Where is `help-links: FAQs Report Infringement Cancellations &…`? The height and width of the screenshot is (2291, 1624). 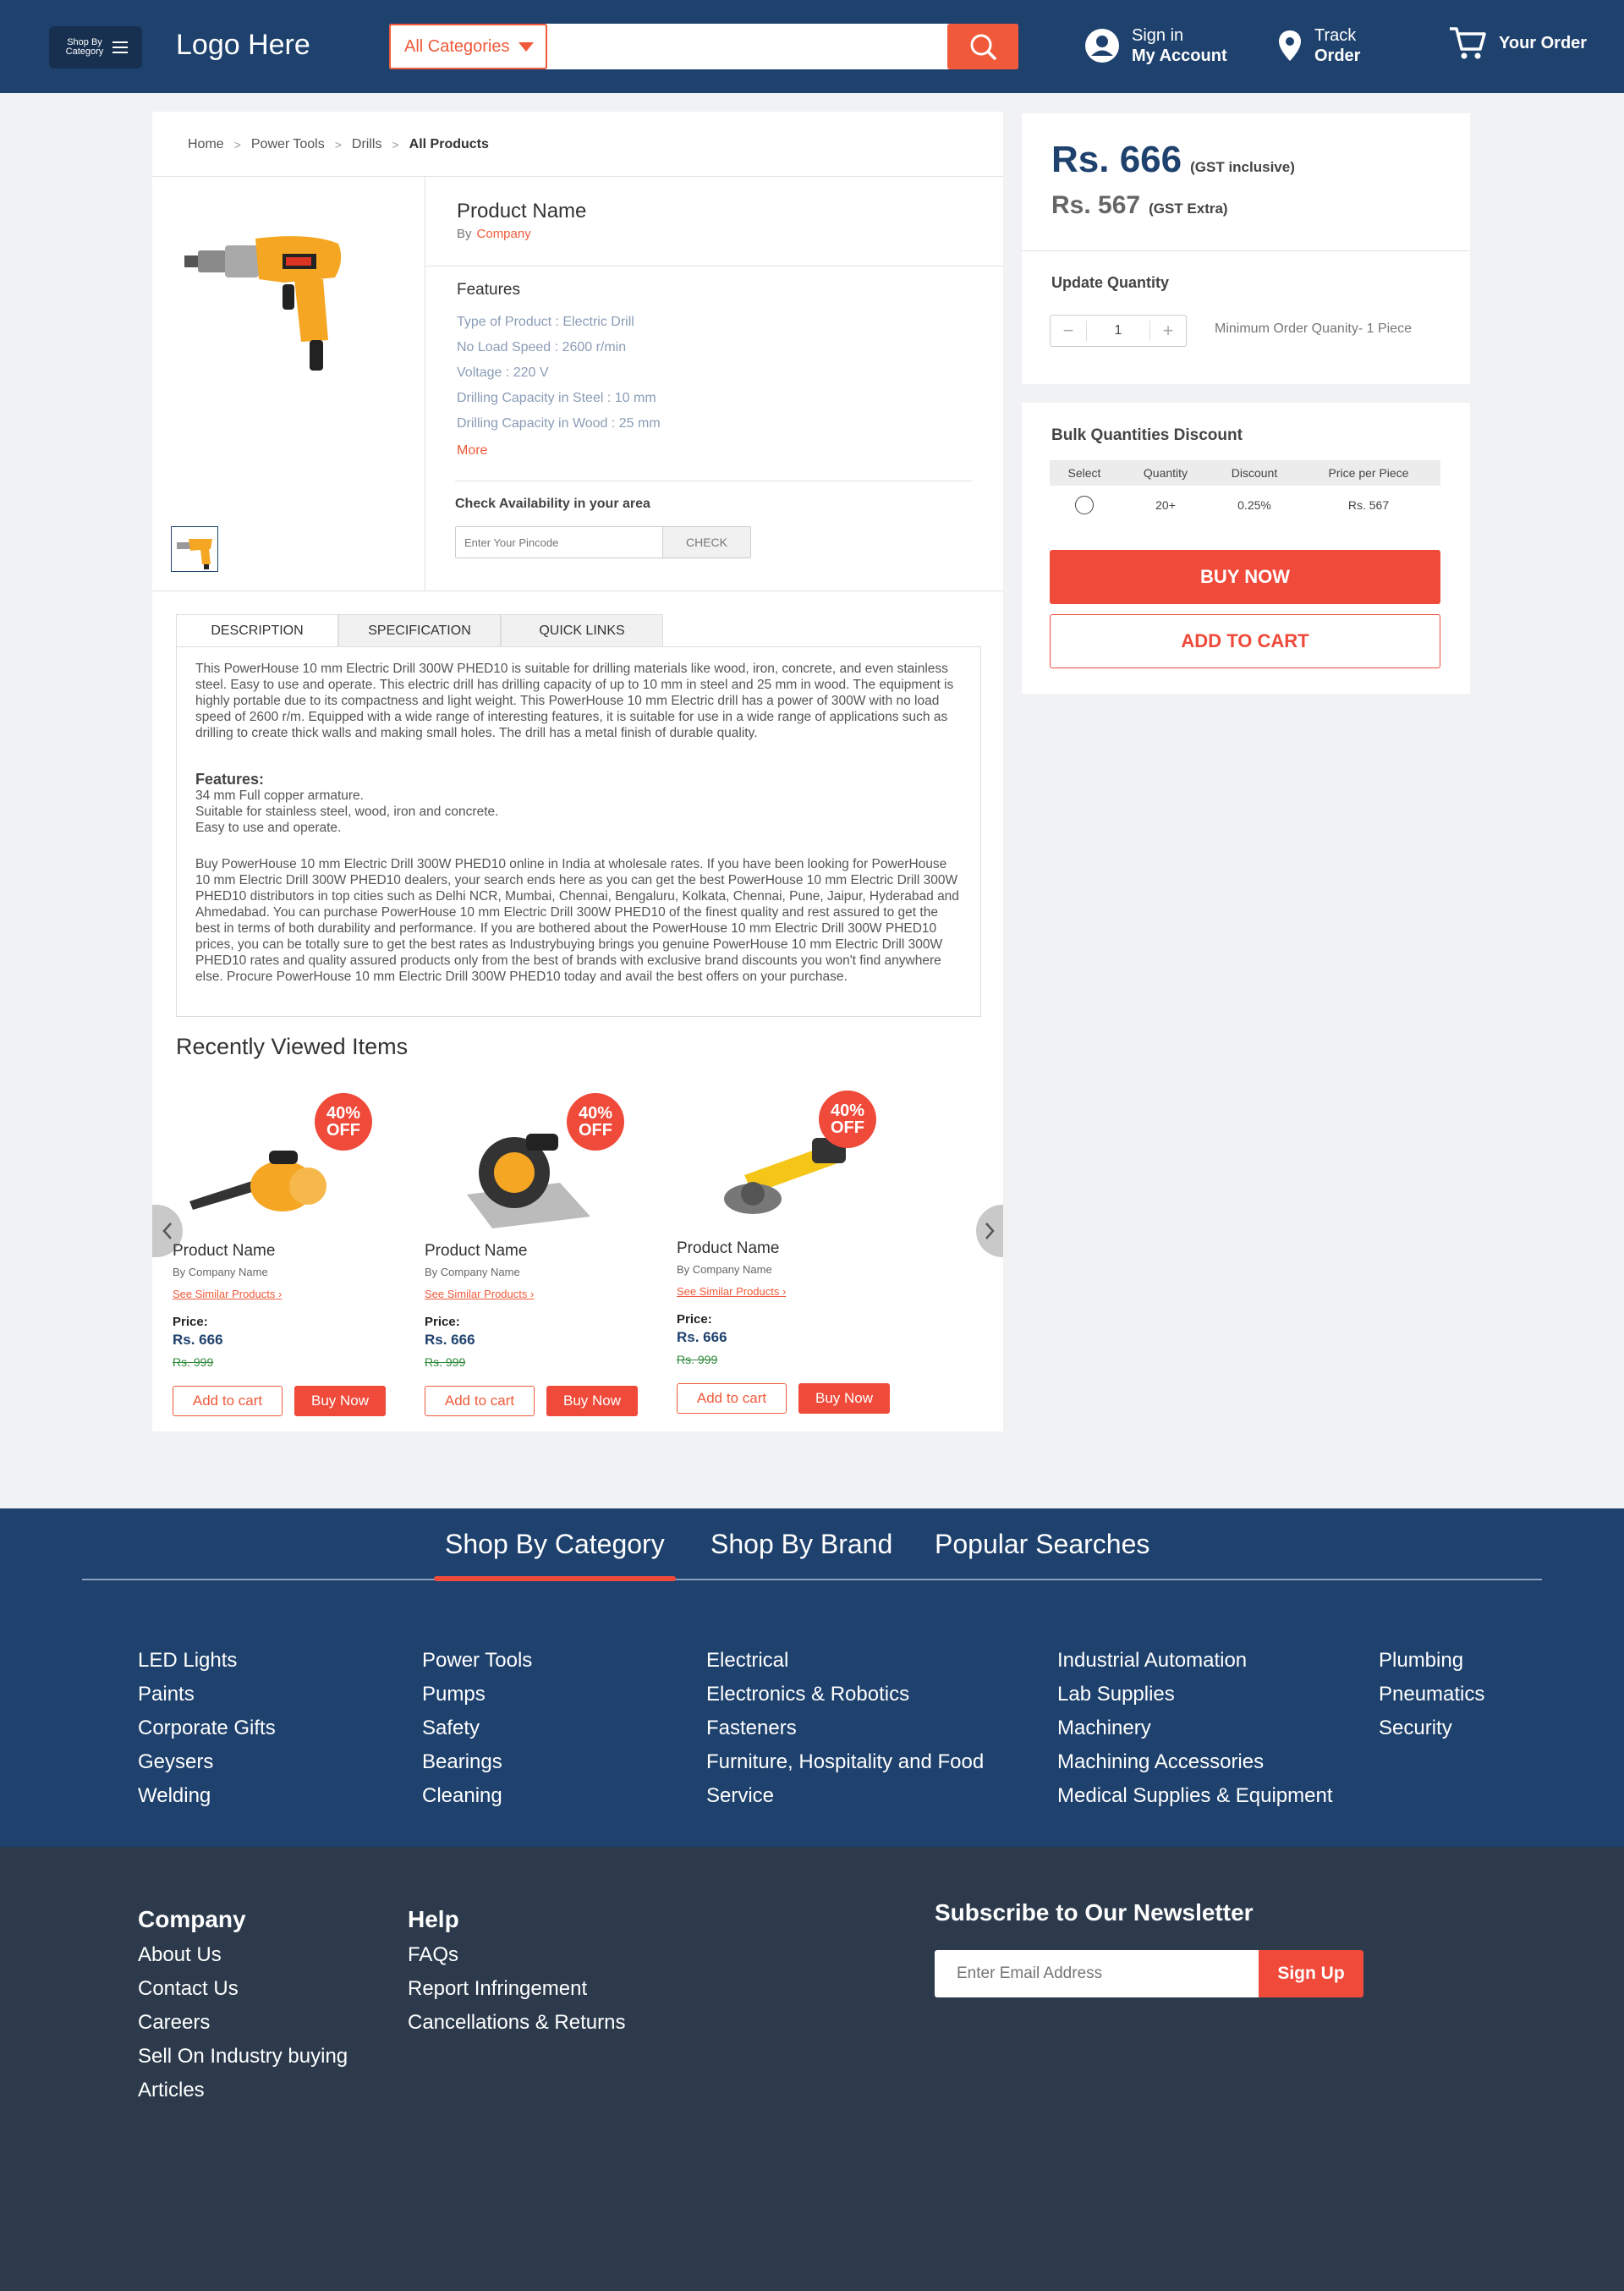
help-links: FAQs Report Infringement Cancellations &… is located at coordinates (517, 1989).